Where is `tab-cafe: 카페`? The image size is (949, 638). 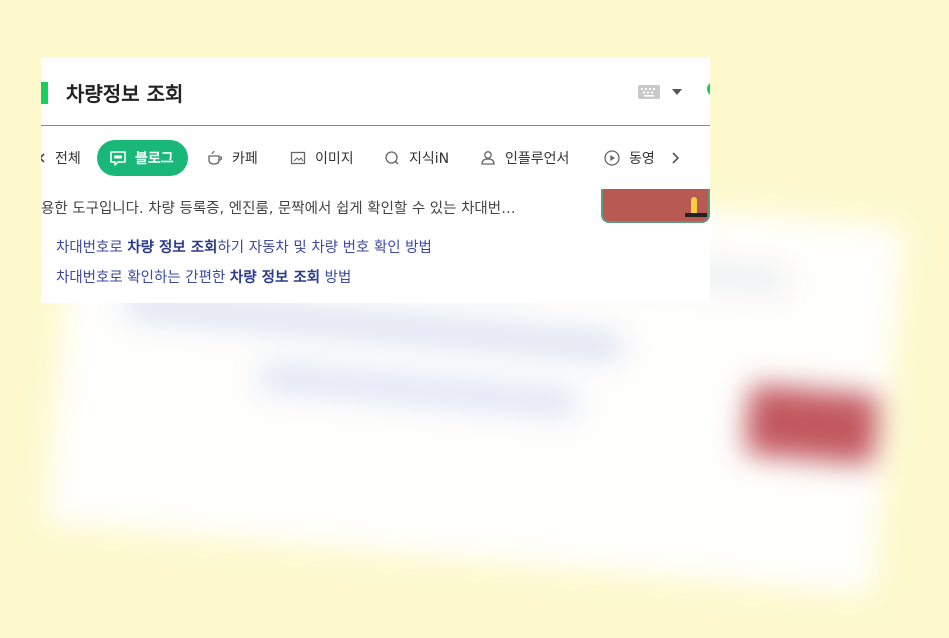
tab-cafe: 카페 is located at coordinates (232, 158).